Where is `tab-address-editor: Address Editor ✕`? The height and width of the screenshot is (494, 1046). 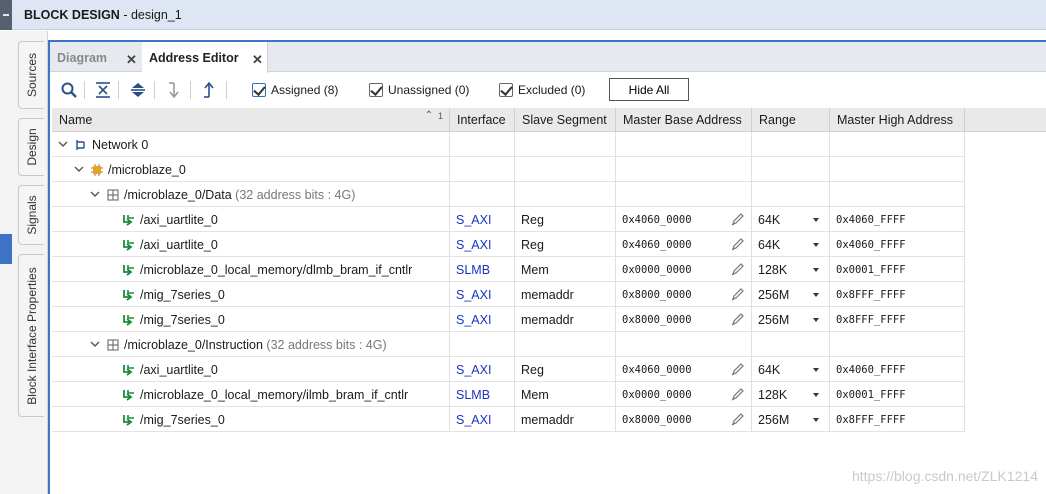
tab-address-editor: Address Editor ✕ is located at coordinates (205, 57).